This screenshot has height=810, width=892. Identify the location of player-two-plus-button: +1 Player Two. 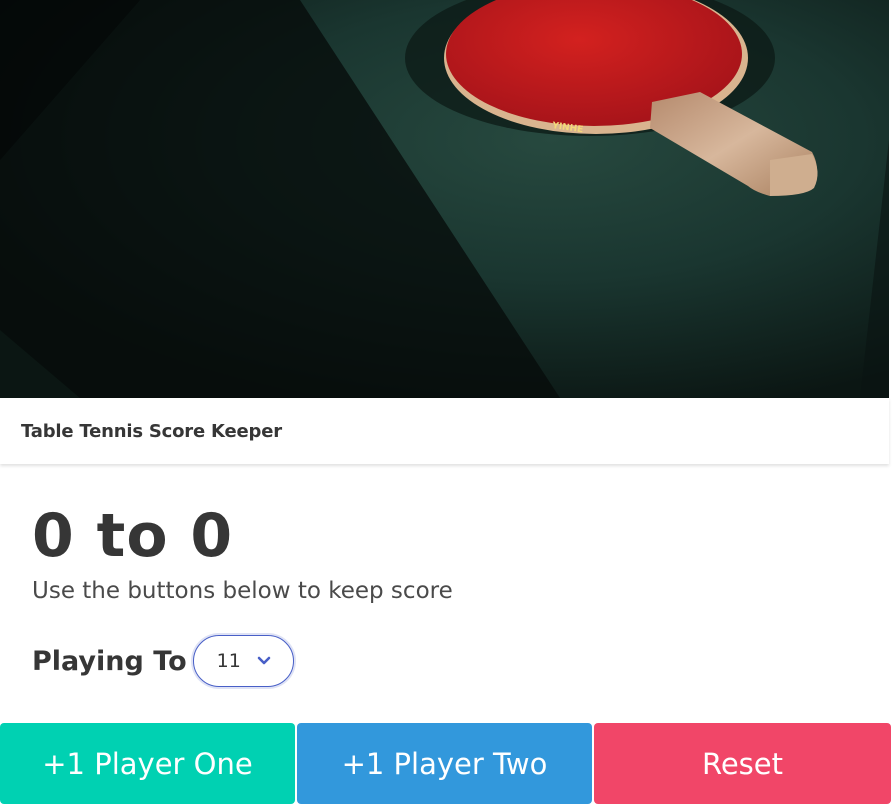
(444, 763).